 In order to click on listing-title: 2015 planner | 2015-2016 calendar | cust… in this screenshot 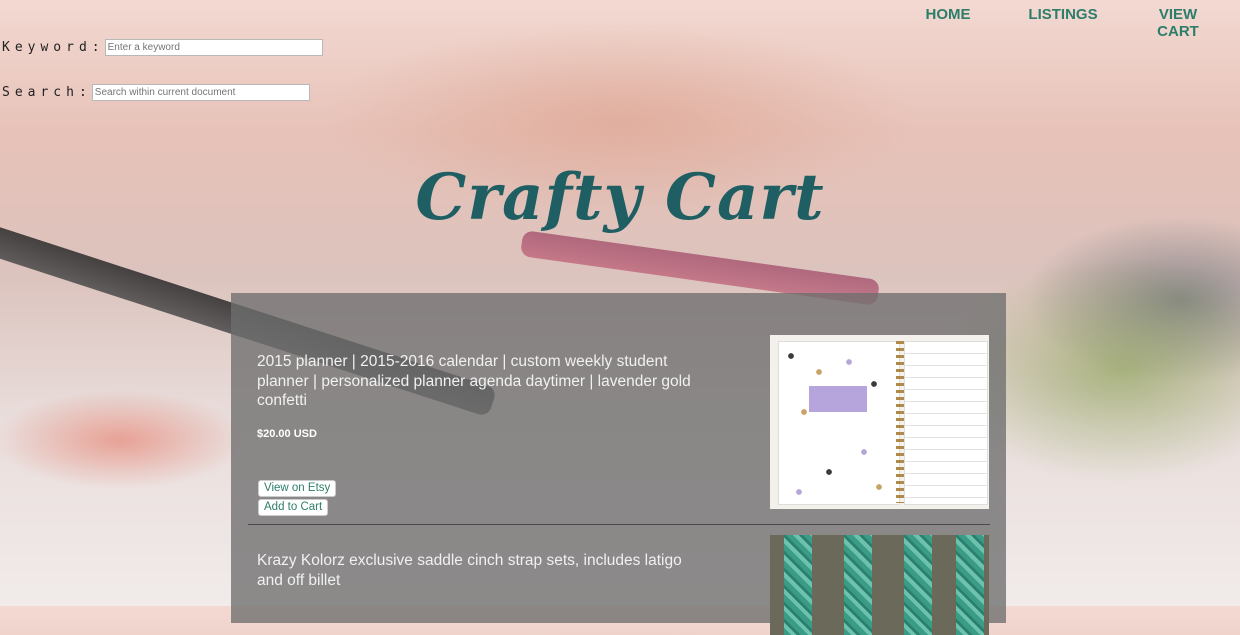, I will do `click(474, 381)`.